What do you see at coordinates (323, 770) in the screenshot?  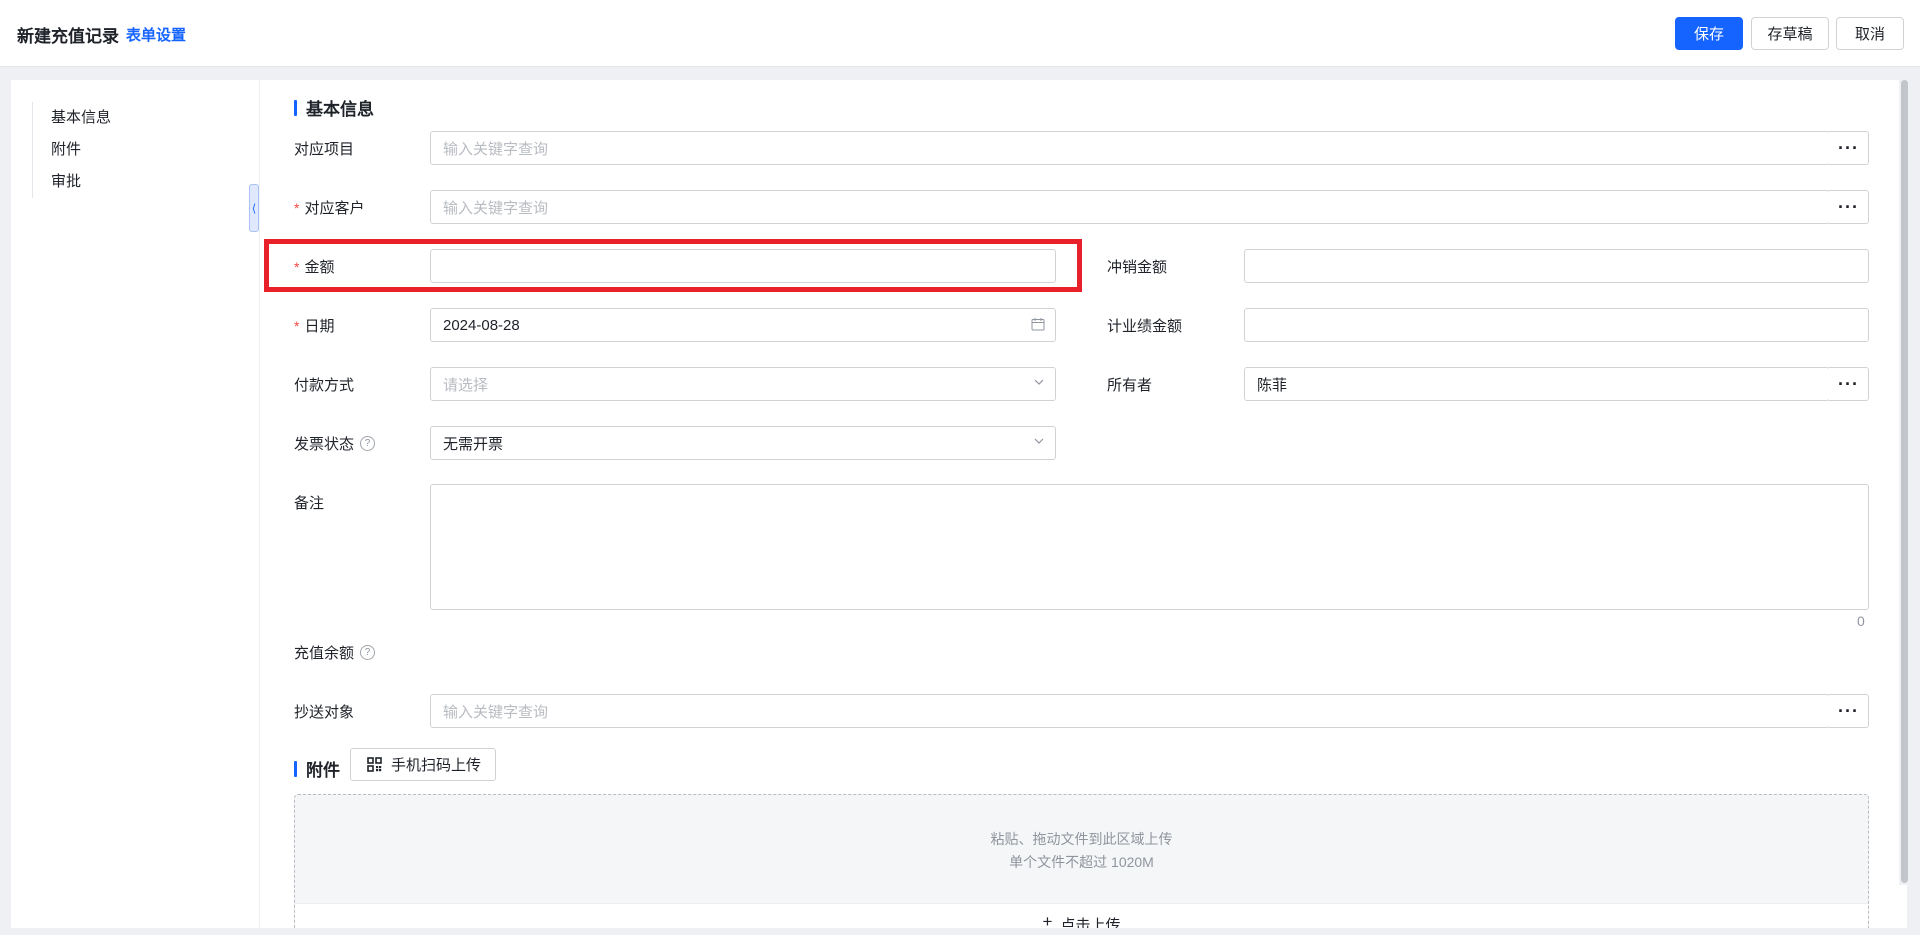 I see `section-title-attachments: 附件` at bounding box center [323, 770].